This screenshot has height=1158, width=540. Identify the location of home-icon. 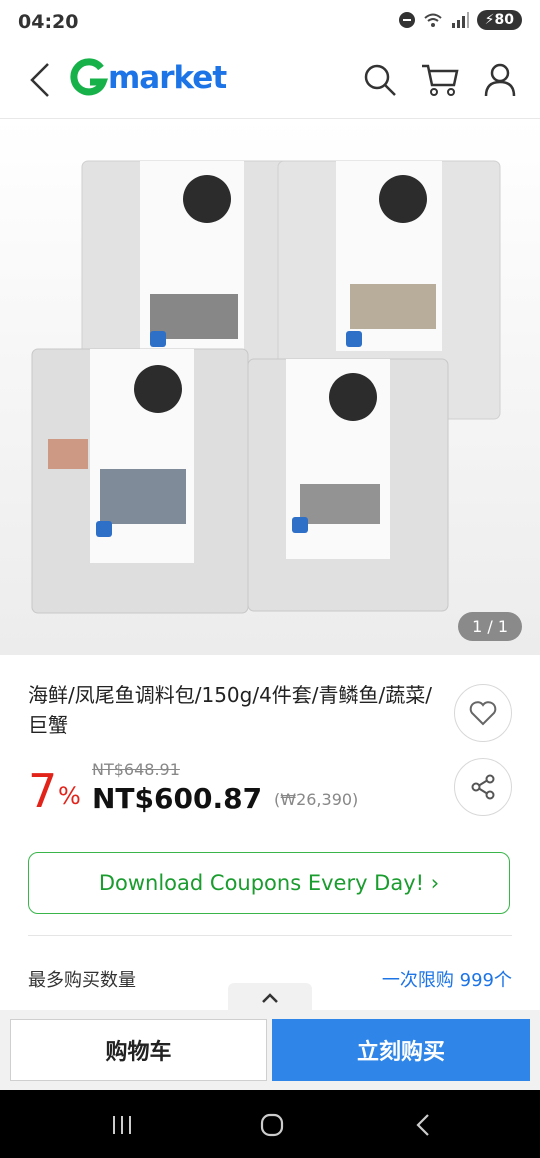
(272, 1125).